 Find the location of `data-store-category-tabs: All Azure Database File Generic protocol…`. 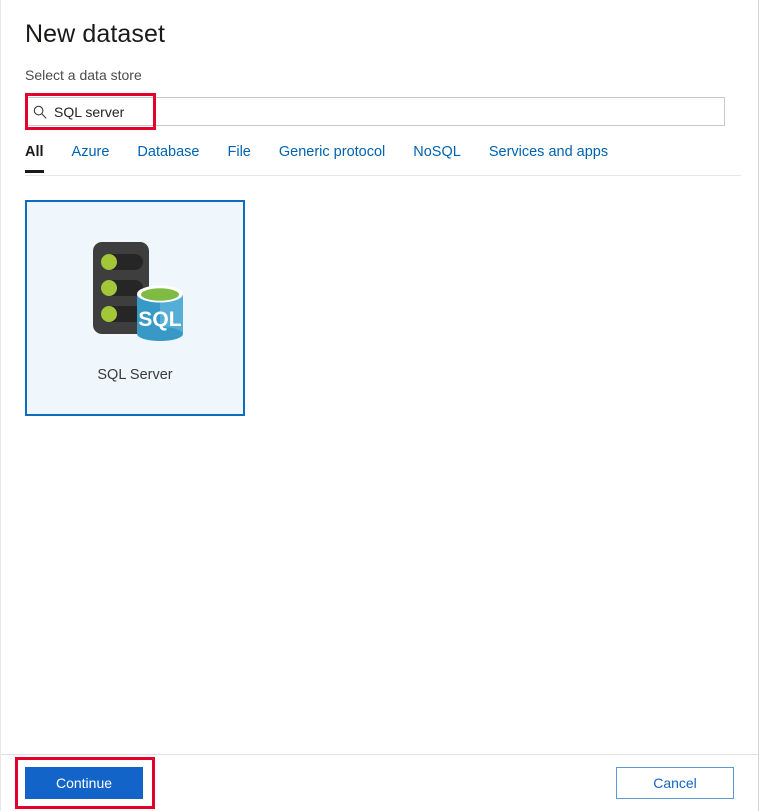

data-store-category-tabs: All Azure Database File Generic protocol… is located at coordinates (383, 159).